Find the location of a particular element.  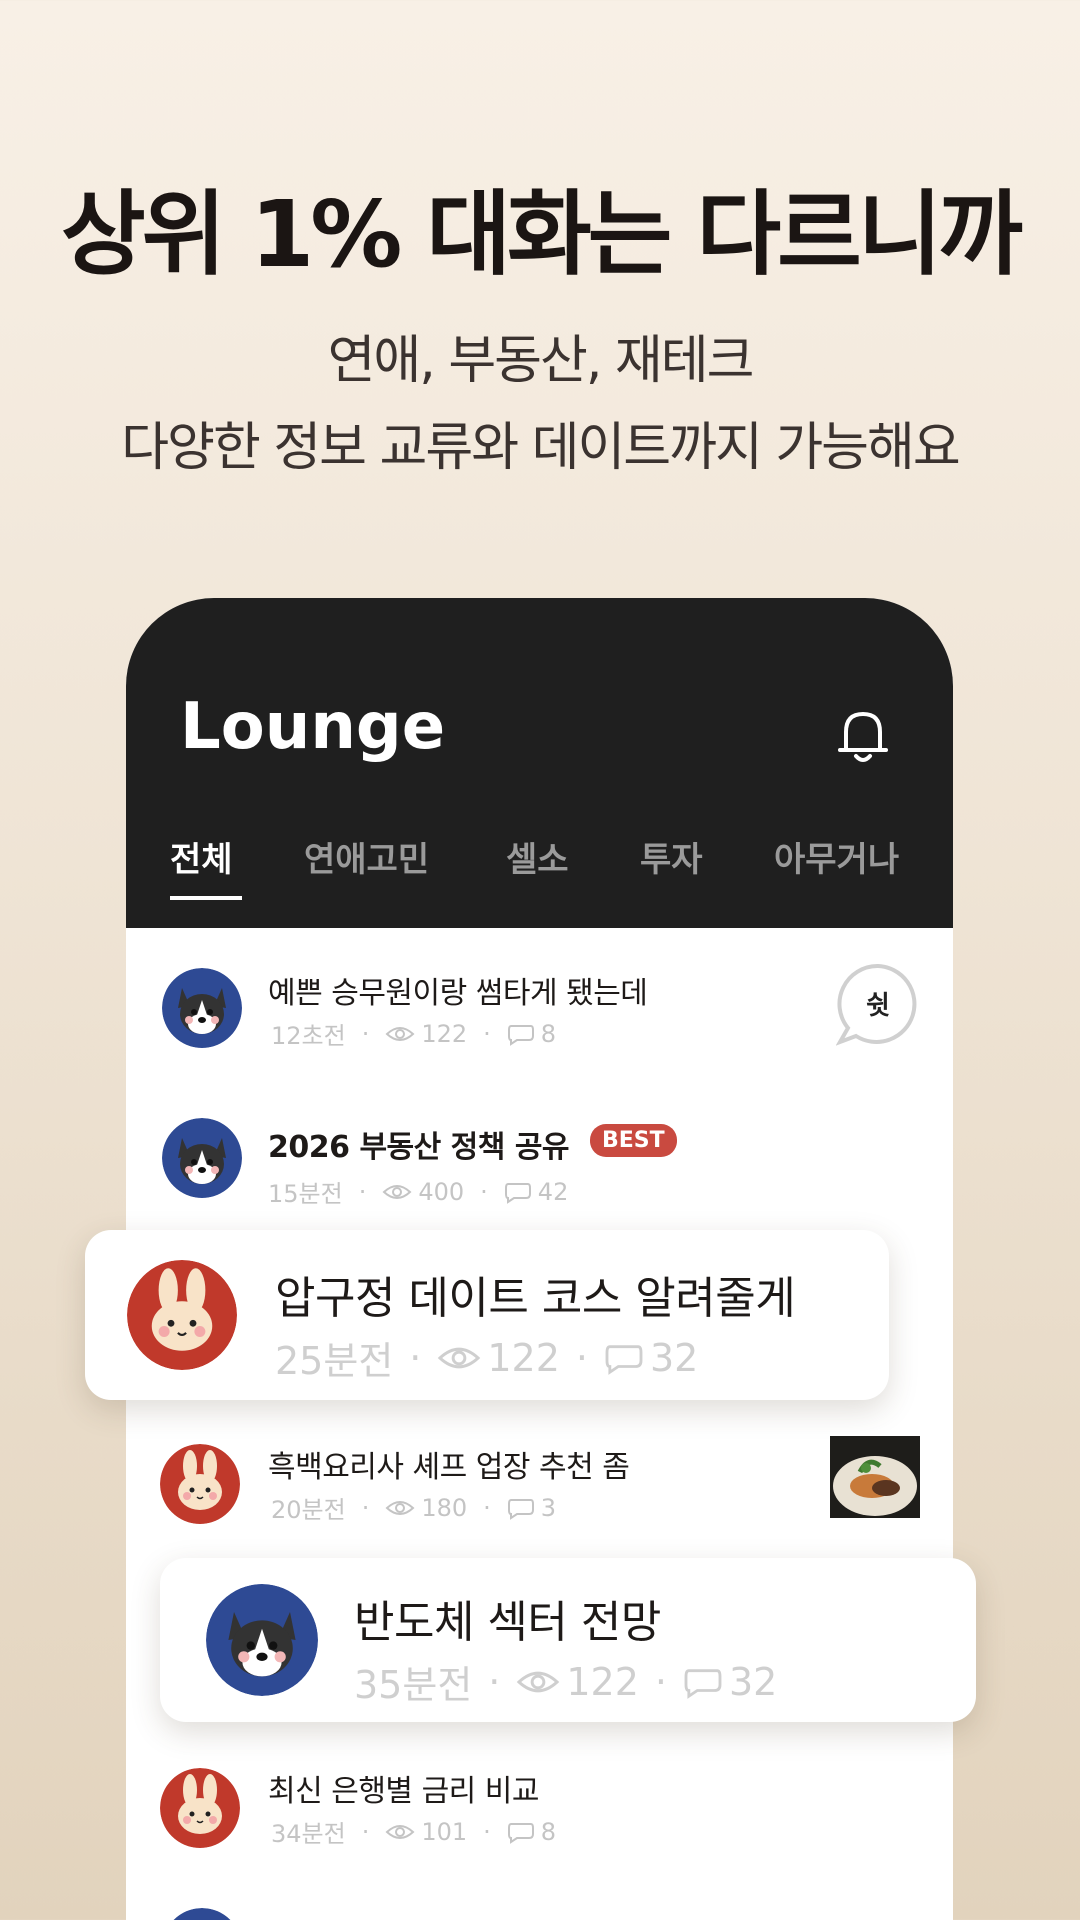

post-title: 압구정 데이트 코스 알려줄게 is located at coordinates (535, 1298).